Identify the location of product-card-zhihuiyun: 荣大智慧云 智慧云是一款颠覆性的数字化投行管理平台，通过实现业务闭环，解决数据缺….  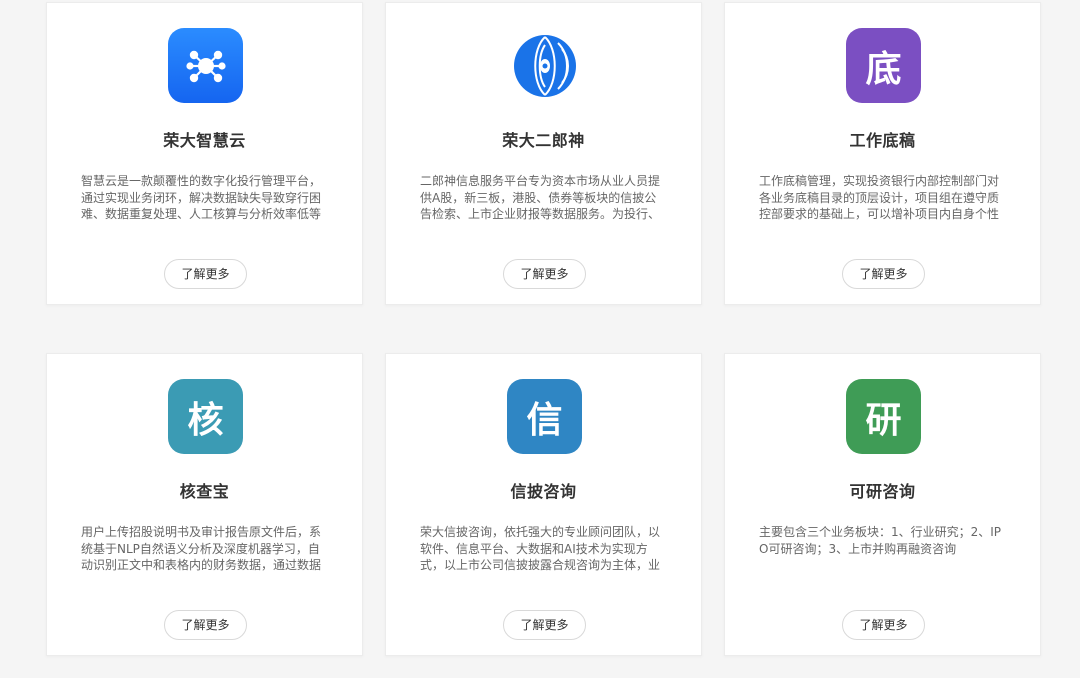
(204, 153).